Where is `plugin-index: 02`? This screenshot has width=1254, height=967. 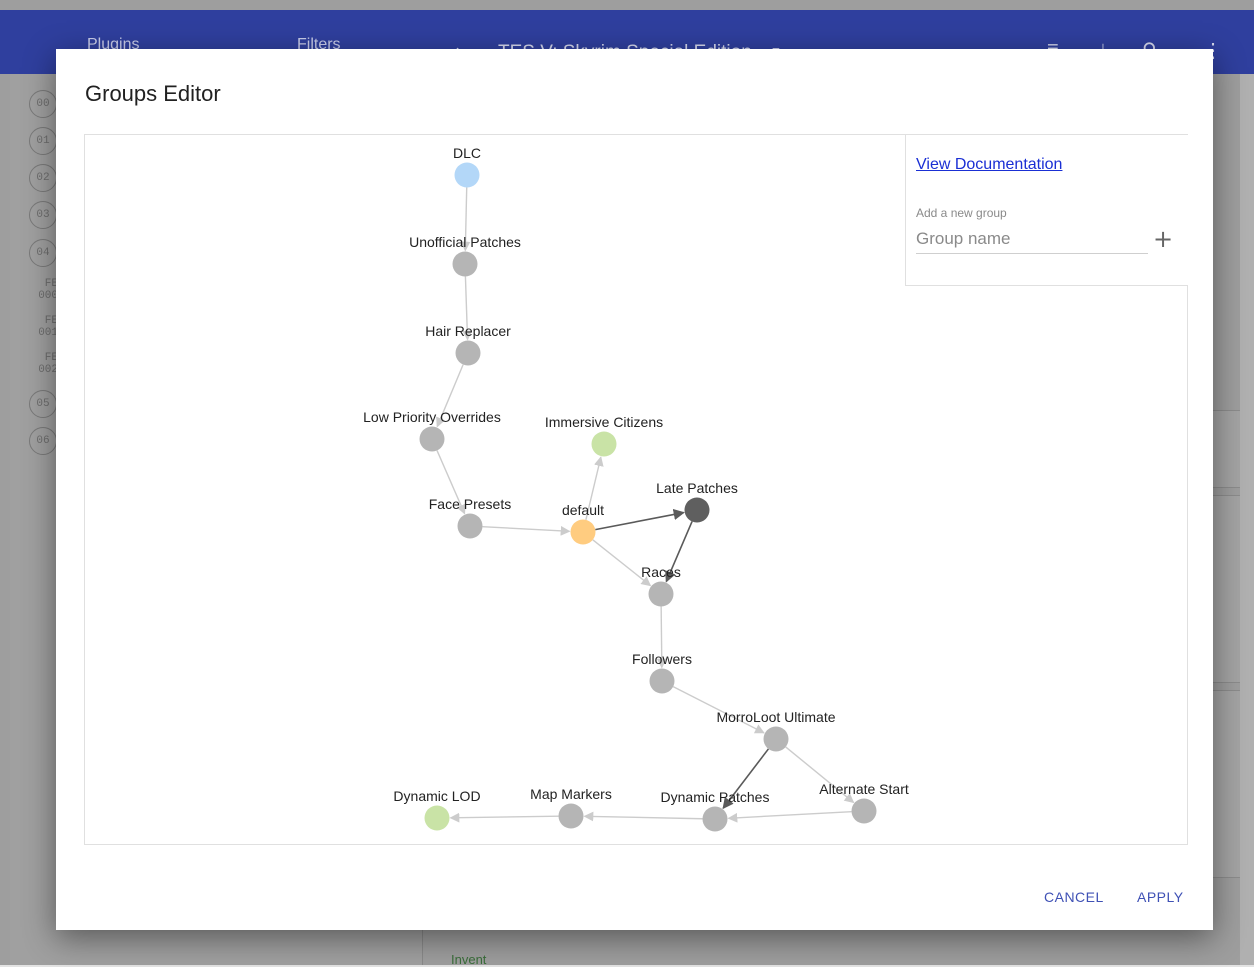
plugin-index: 02 is located at coordinates (43, 178).